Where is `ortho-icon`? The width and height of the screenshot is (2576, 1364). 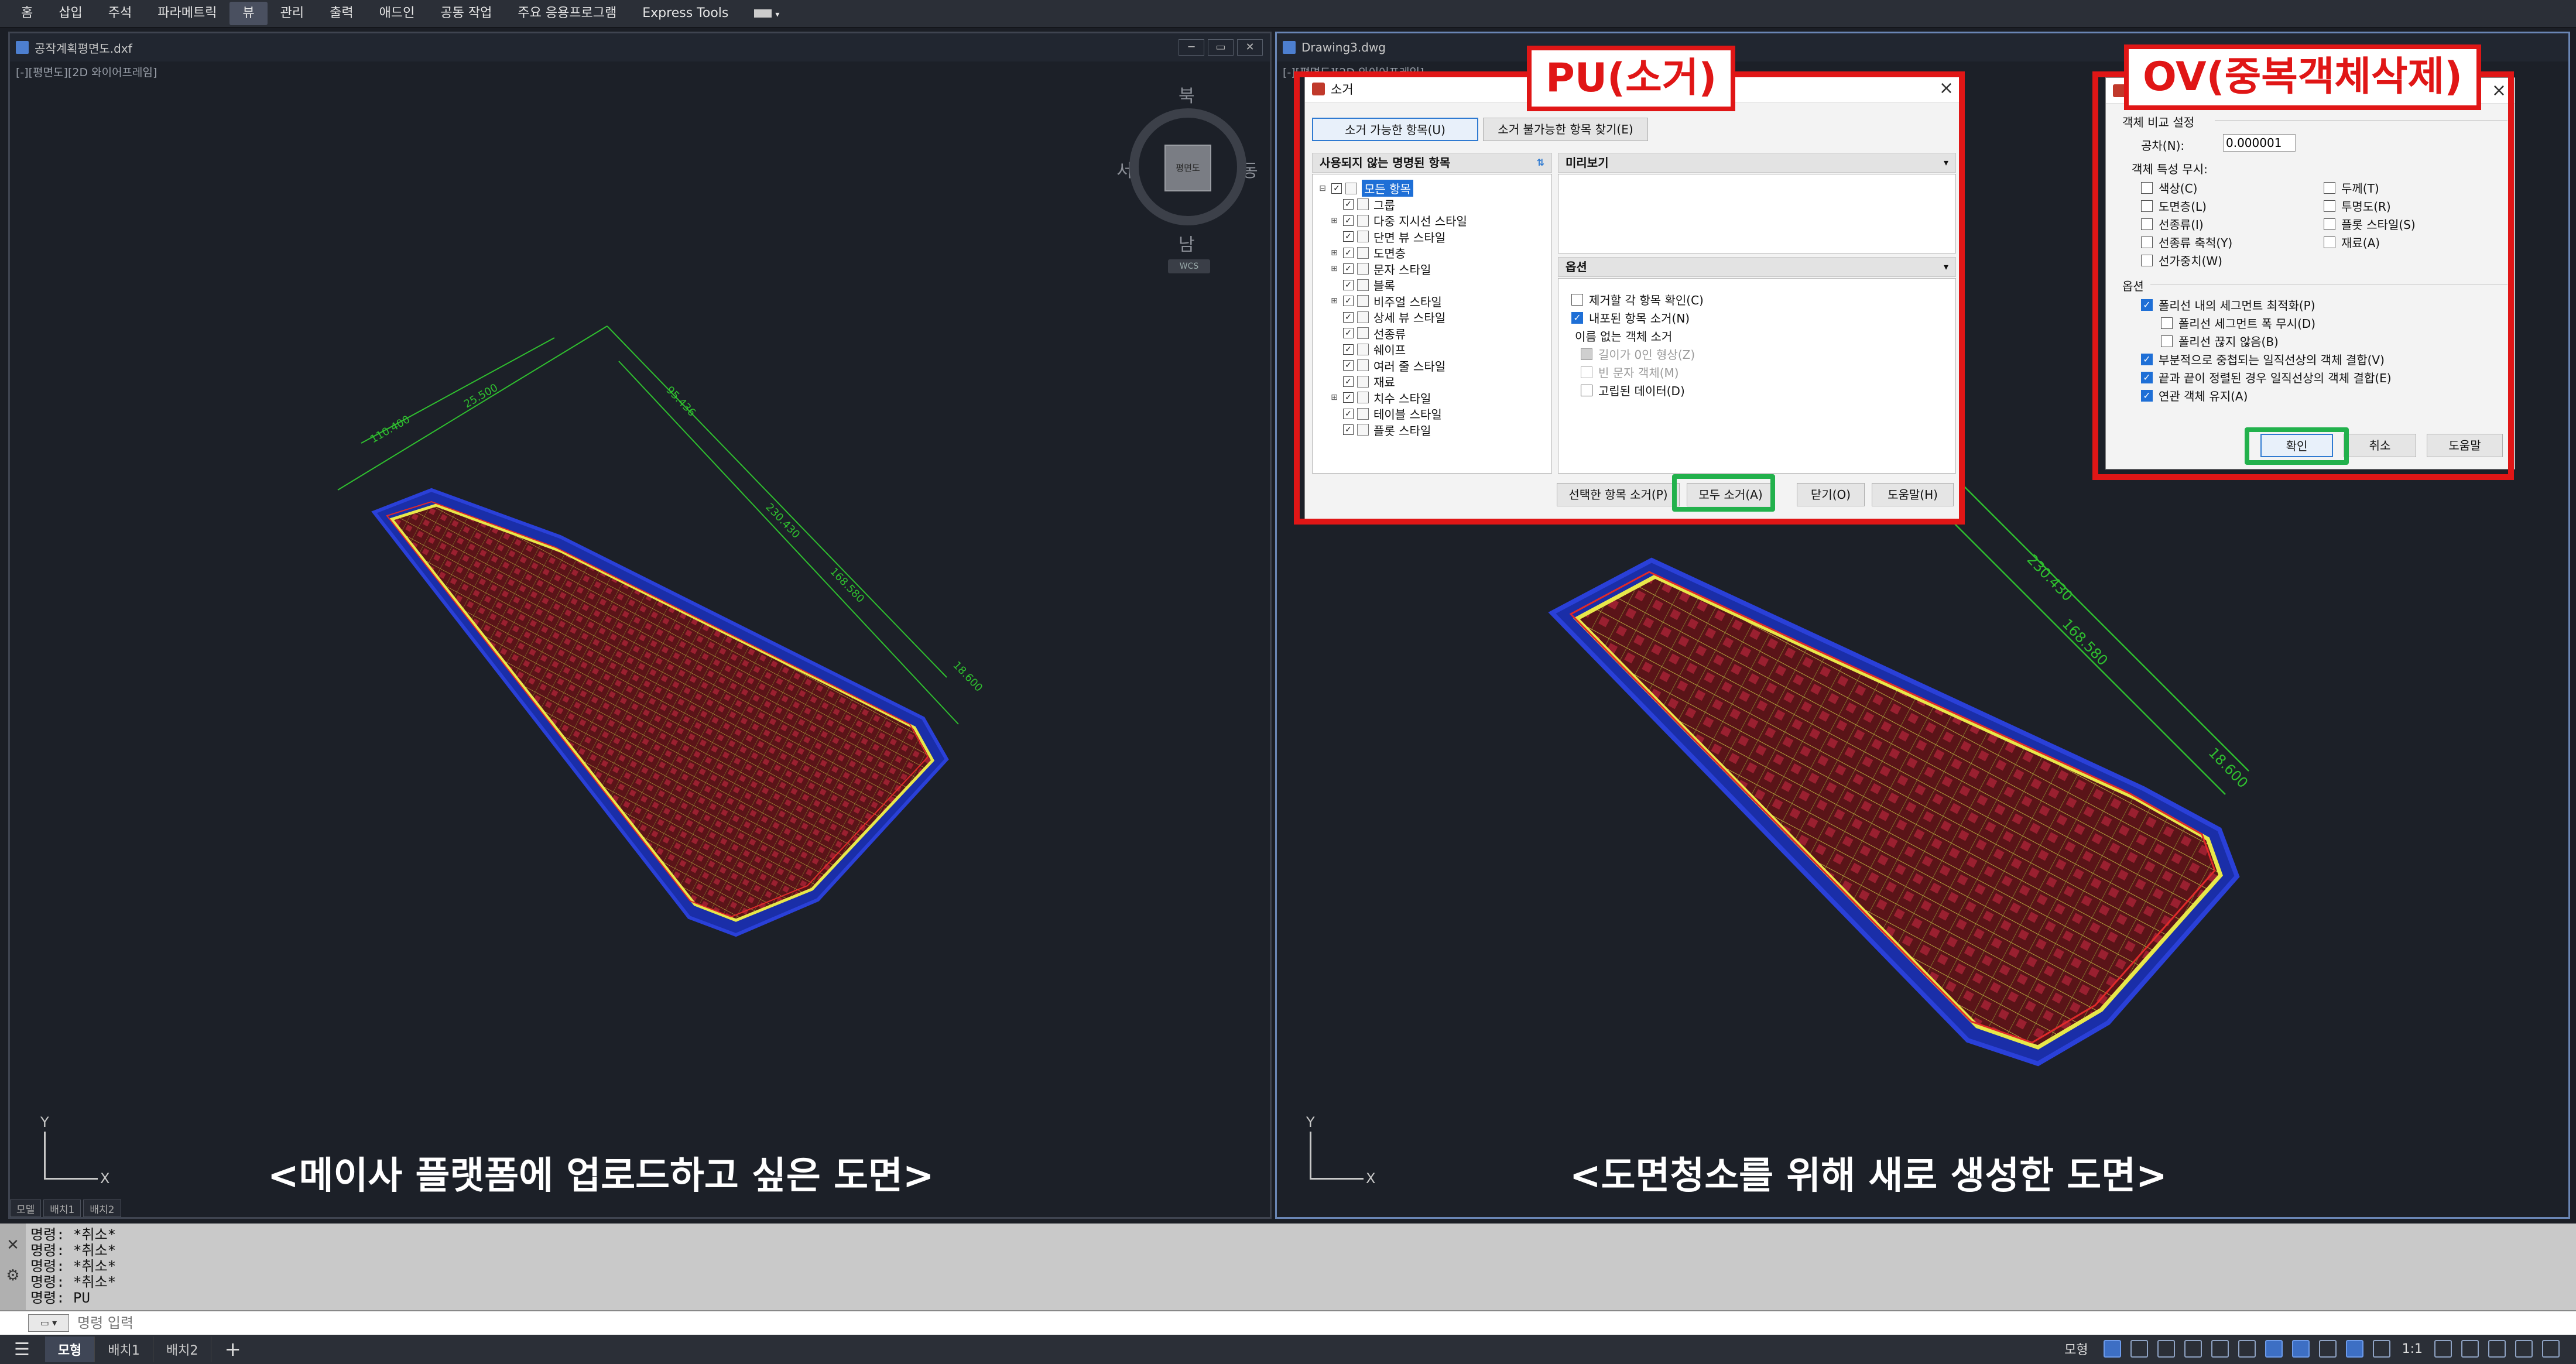
ortho-icon is located at coordinates (2166, 1349).